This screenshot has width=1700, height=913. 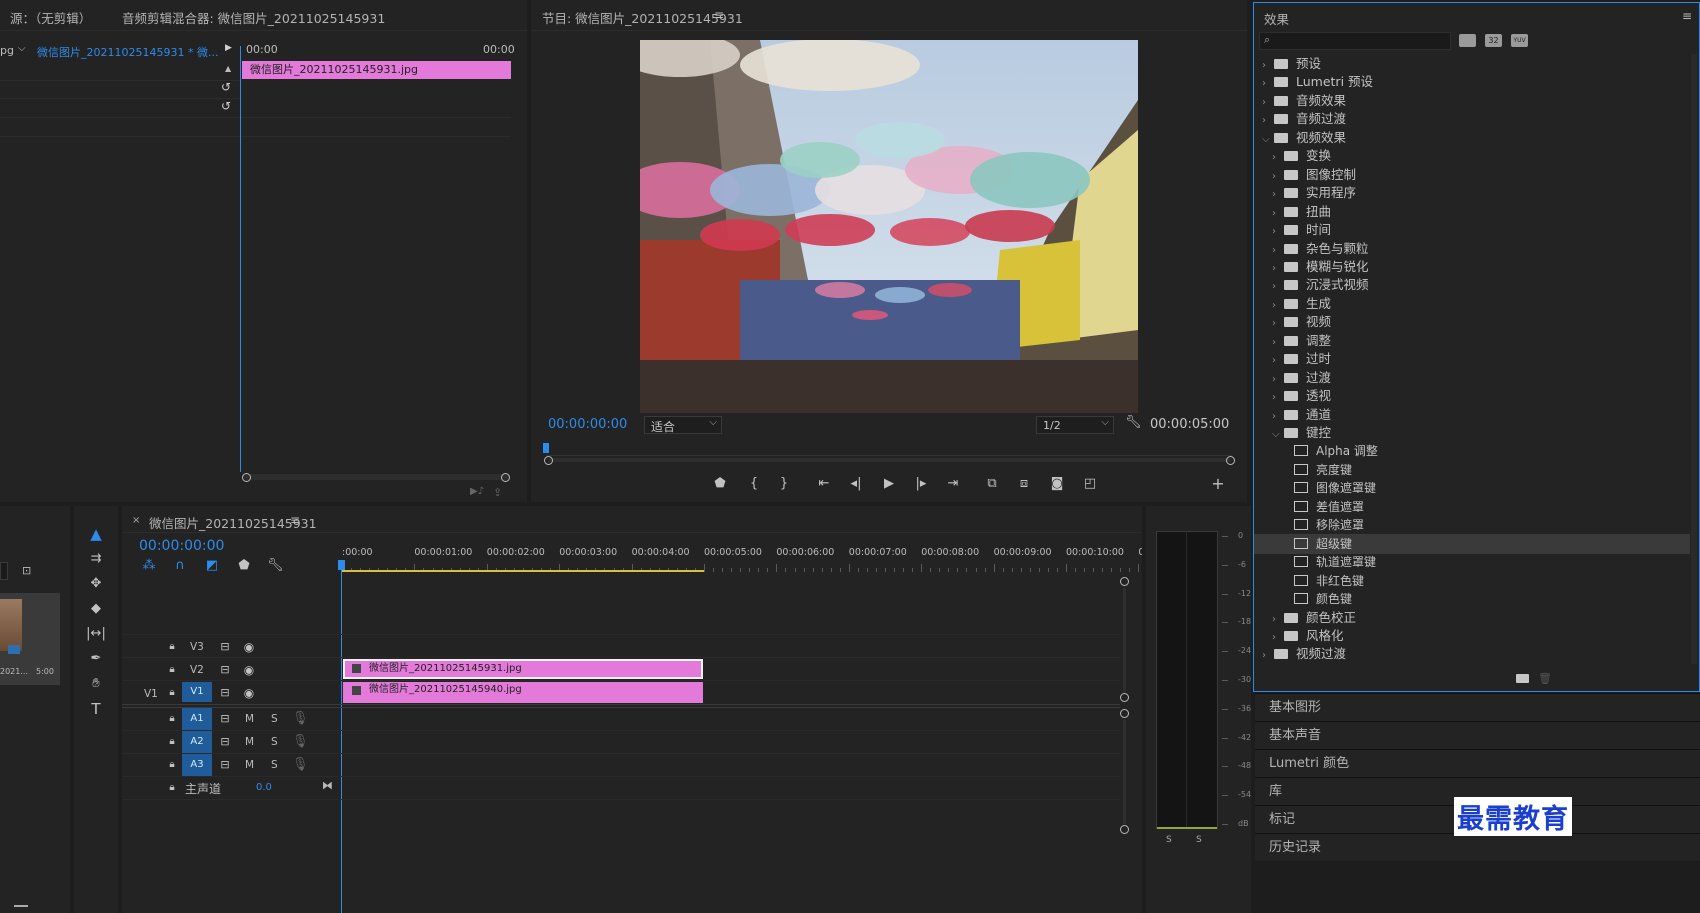 What do you see at coordinates (1472, 193) in the screenshot?
I see `effects-tree-item: › 实用程序` at bounding box center [1472, 193].